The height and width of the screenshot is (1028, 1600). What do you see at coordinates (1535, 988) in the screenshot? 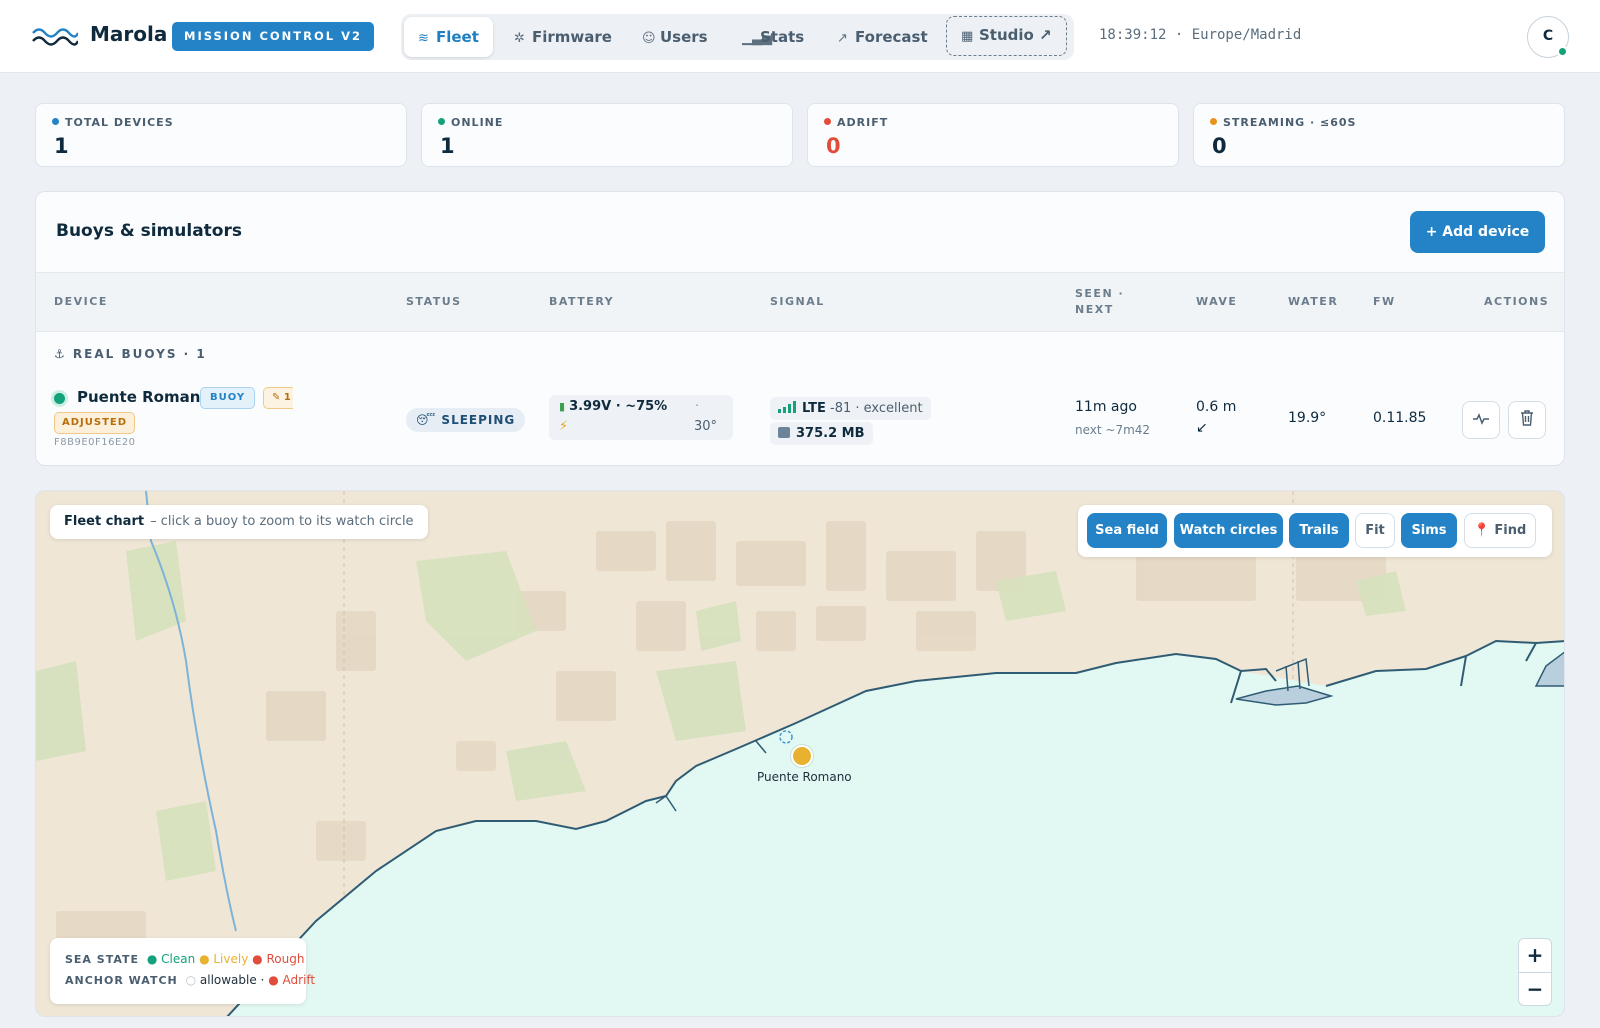
I see `zoom-out-button: −` at bounding box center [1535, 988].